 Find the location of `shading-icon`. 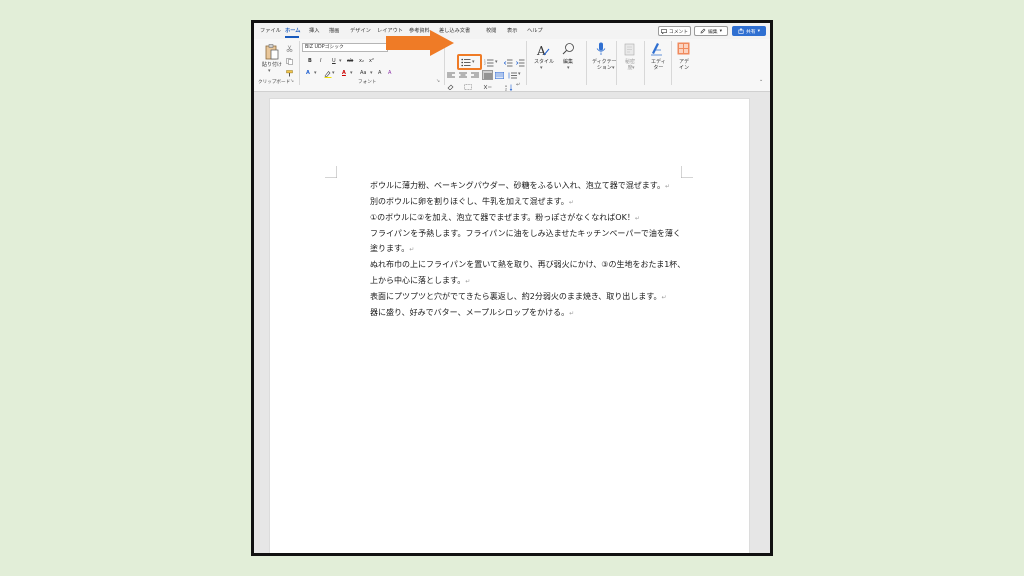

shading-icon is located at coordinates (451, 87).